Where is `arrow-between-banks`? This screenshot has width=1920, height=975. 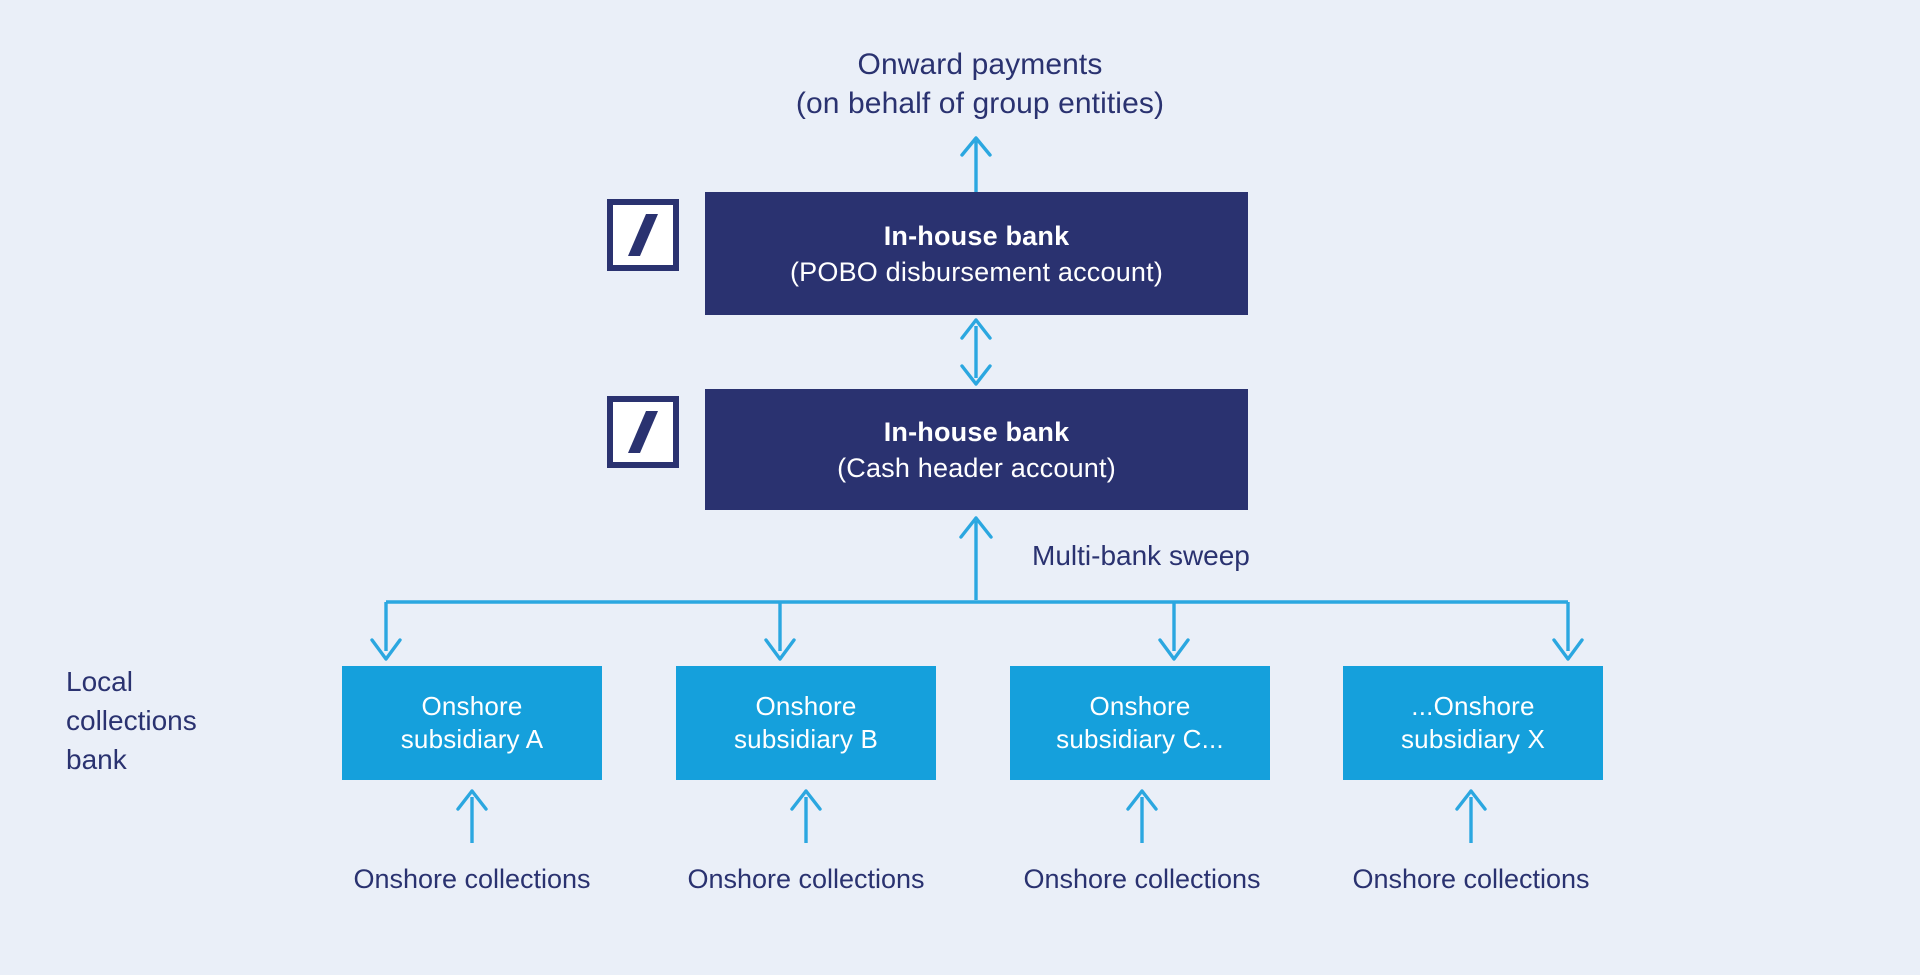 arrow-between-banks is located at coordinates (976, 352).